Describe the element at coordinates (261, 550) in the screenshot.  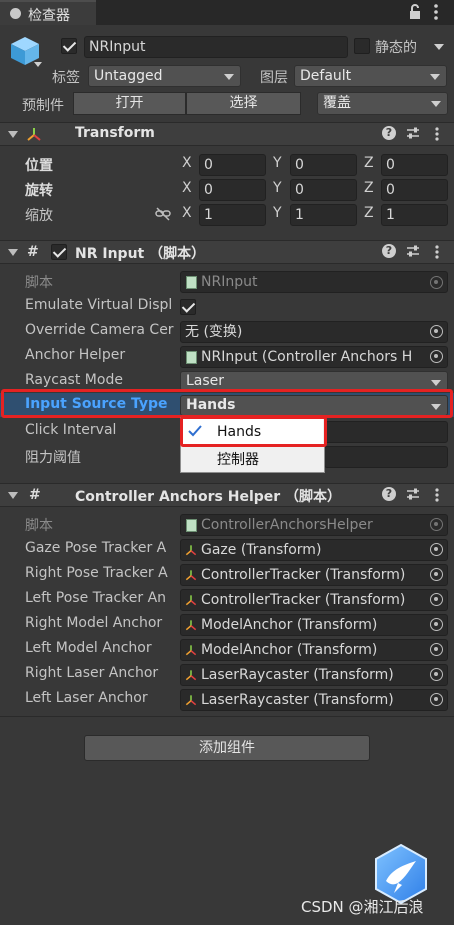
I see `anchor-row-value: Gaze (Transform)` at that location.